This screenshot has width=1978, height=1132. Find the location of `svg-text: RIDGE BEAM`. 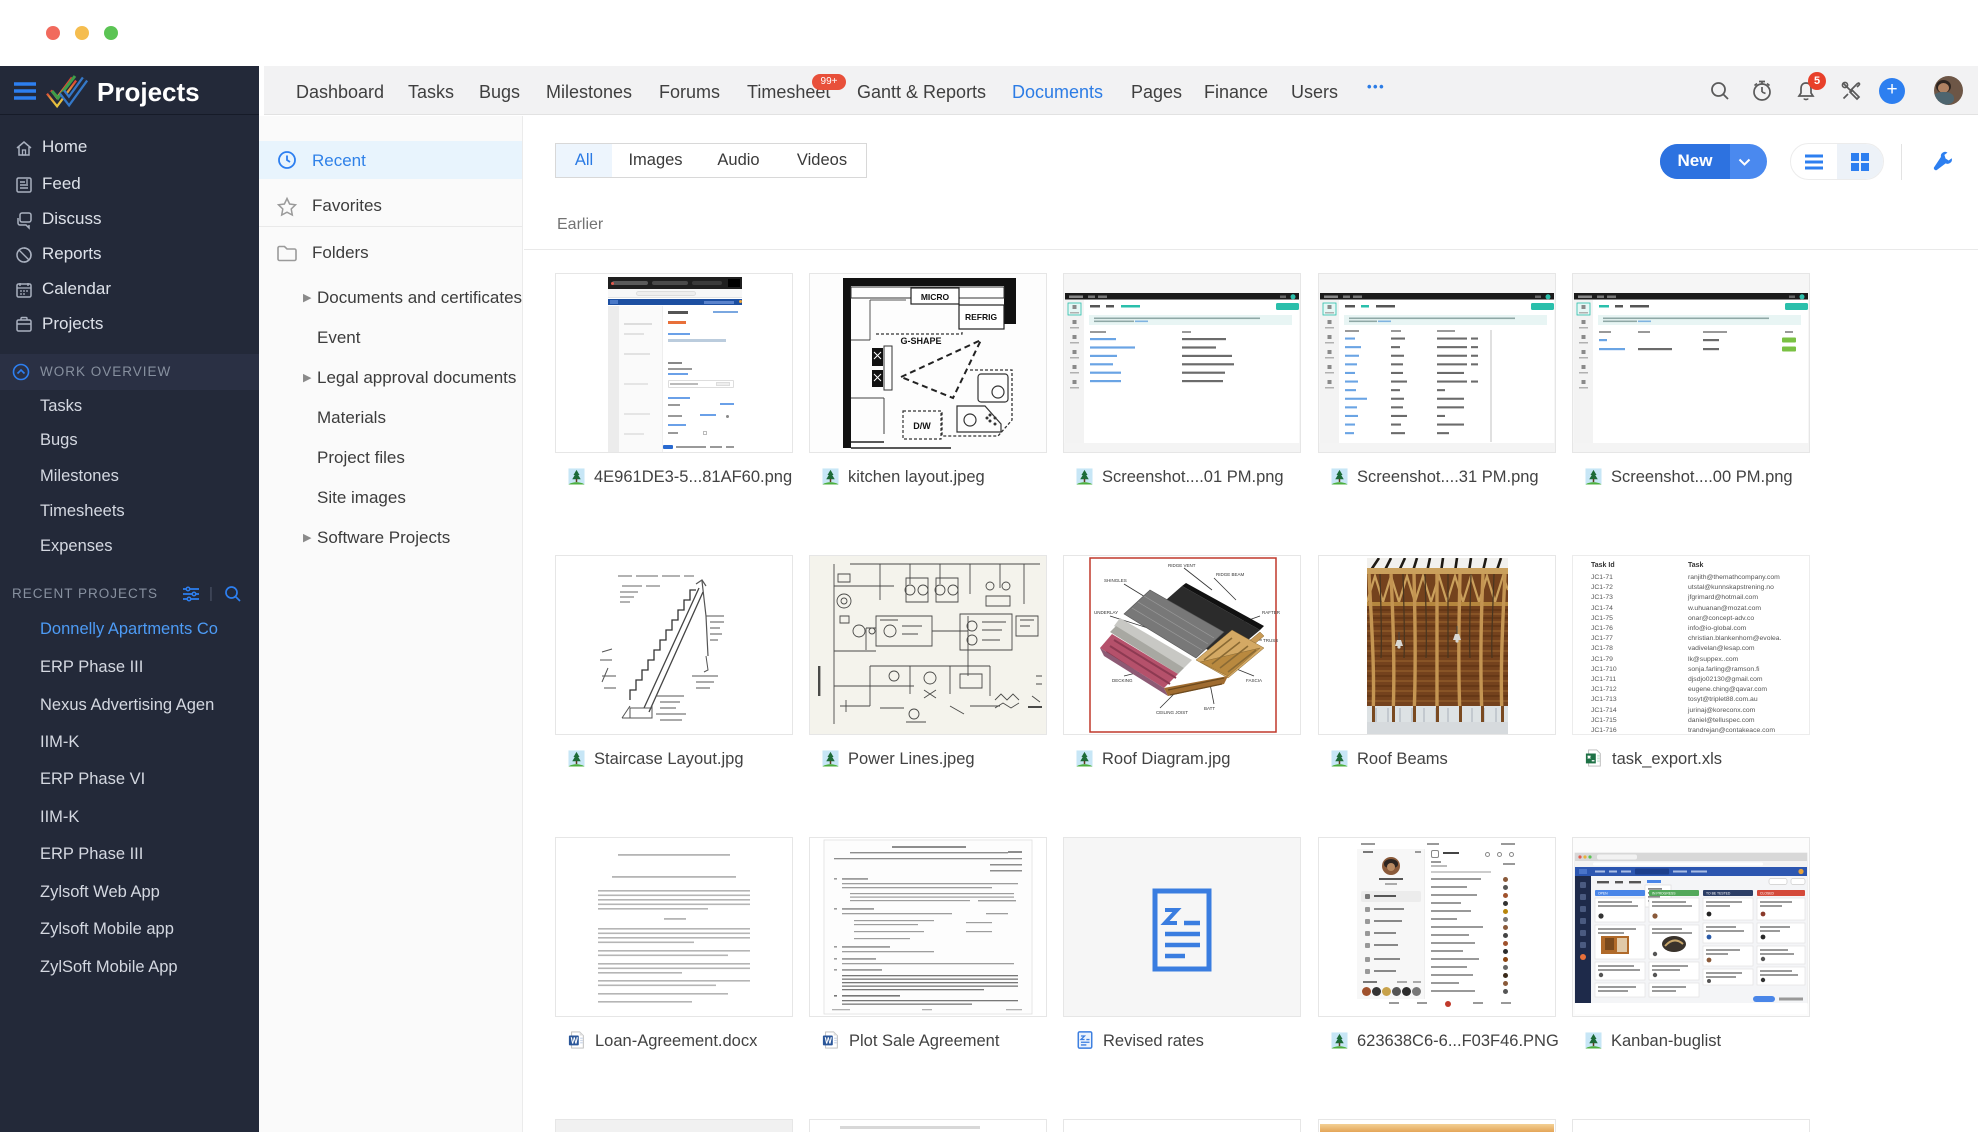

svg-text: RIDGE BEAM is located at coordinates (1230, 574).